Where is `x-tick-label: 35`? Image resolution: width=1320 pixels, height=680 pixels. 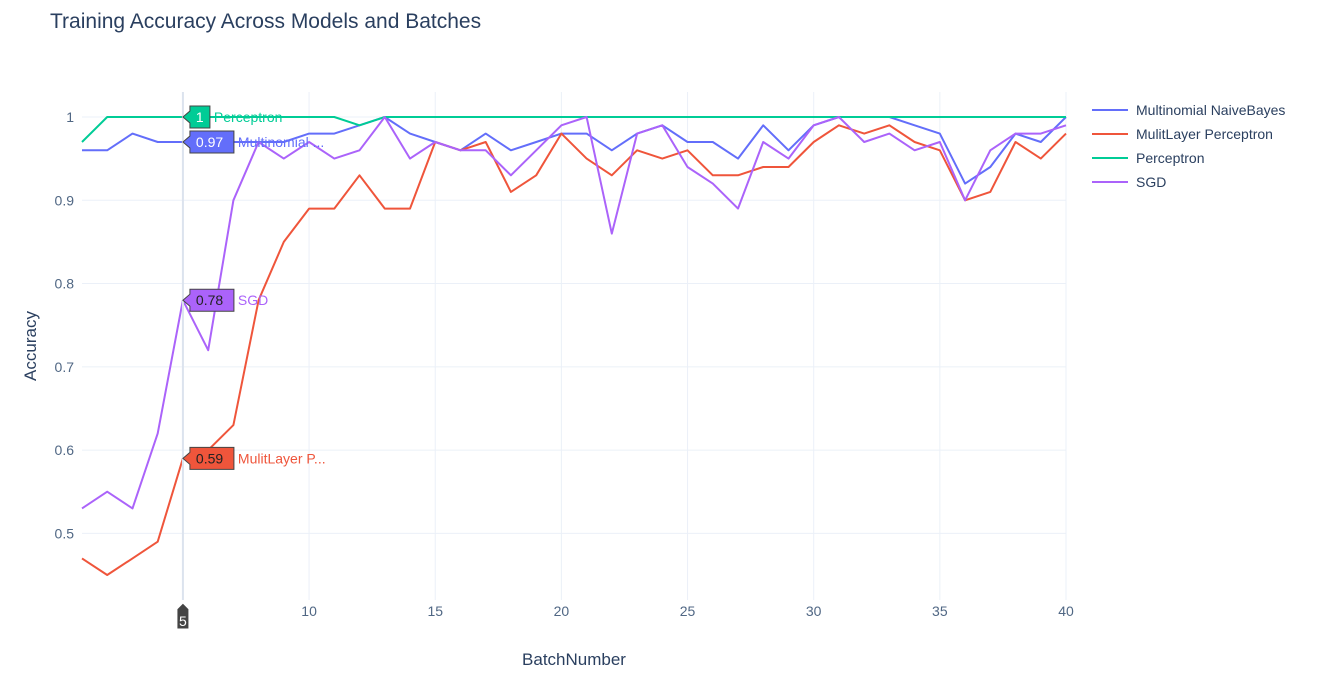 x-tick-label: 35 is located at coordinates (940, 611).